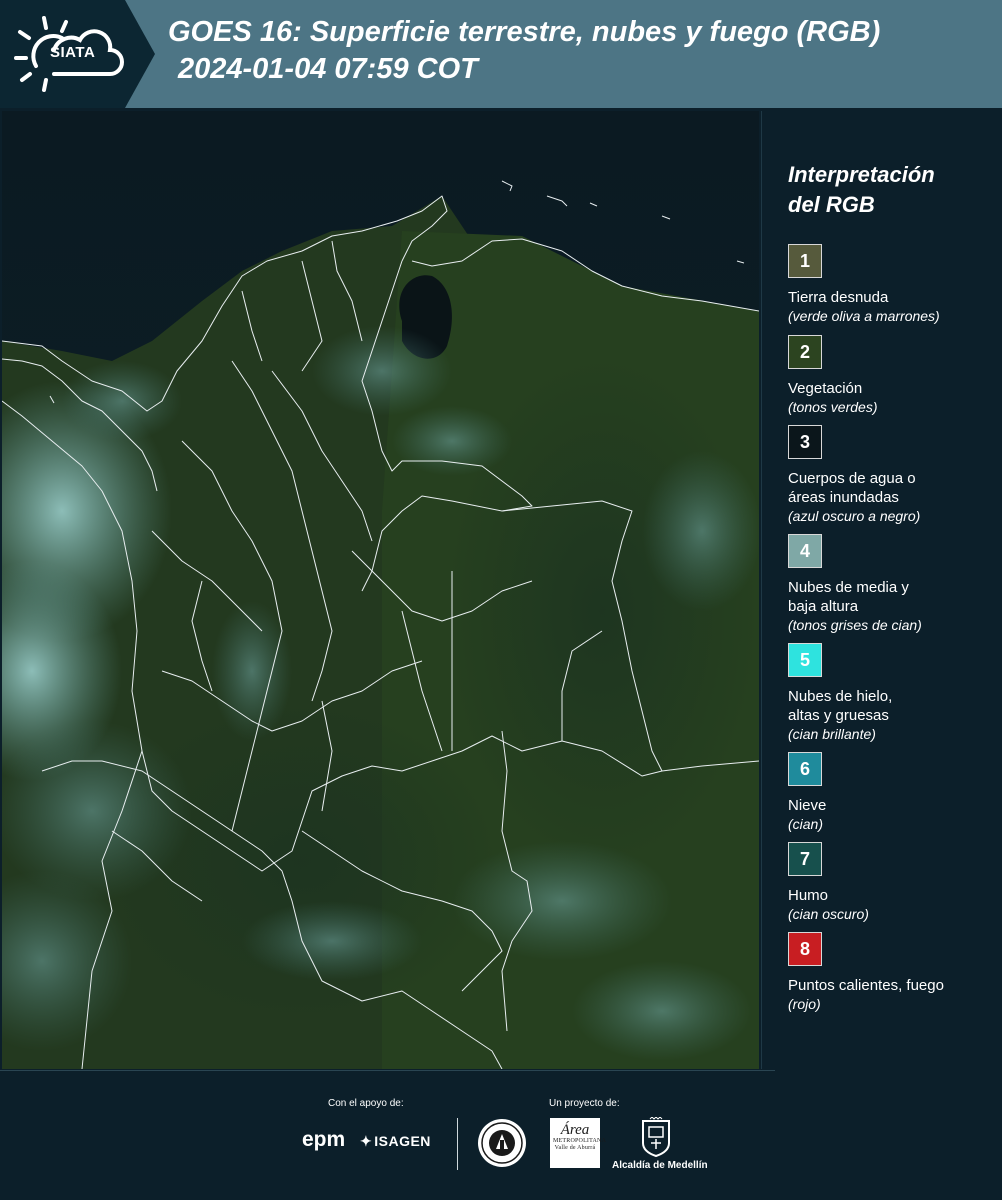 The image size is (1002, 1200). What do you see at coordinates (823, 606) in the screenshot?
I see `legend-label-4-line-2: baja altura` at bounding box center [823, 606].